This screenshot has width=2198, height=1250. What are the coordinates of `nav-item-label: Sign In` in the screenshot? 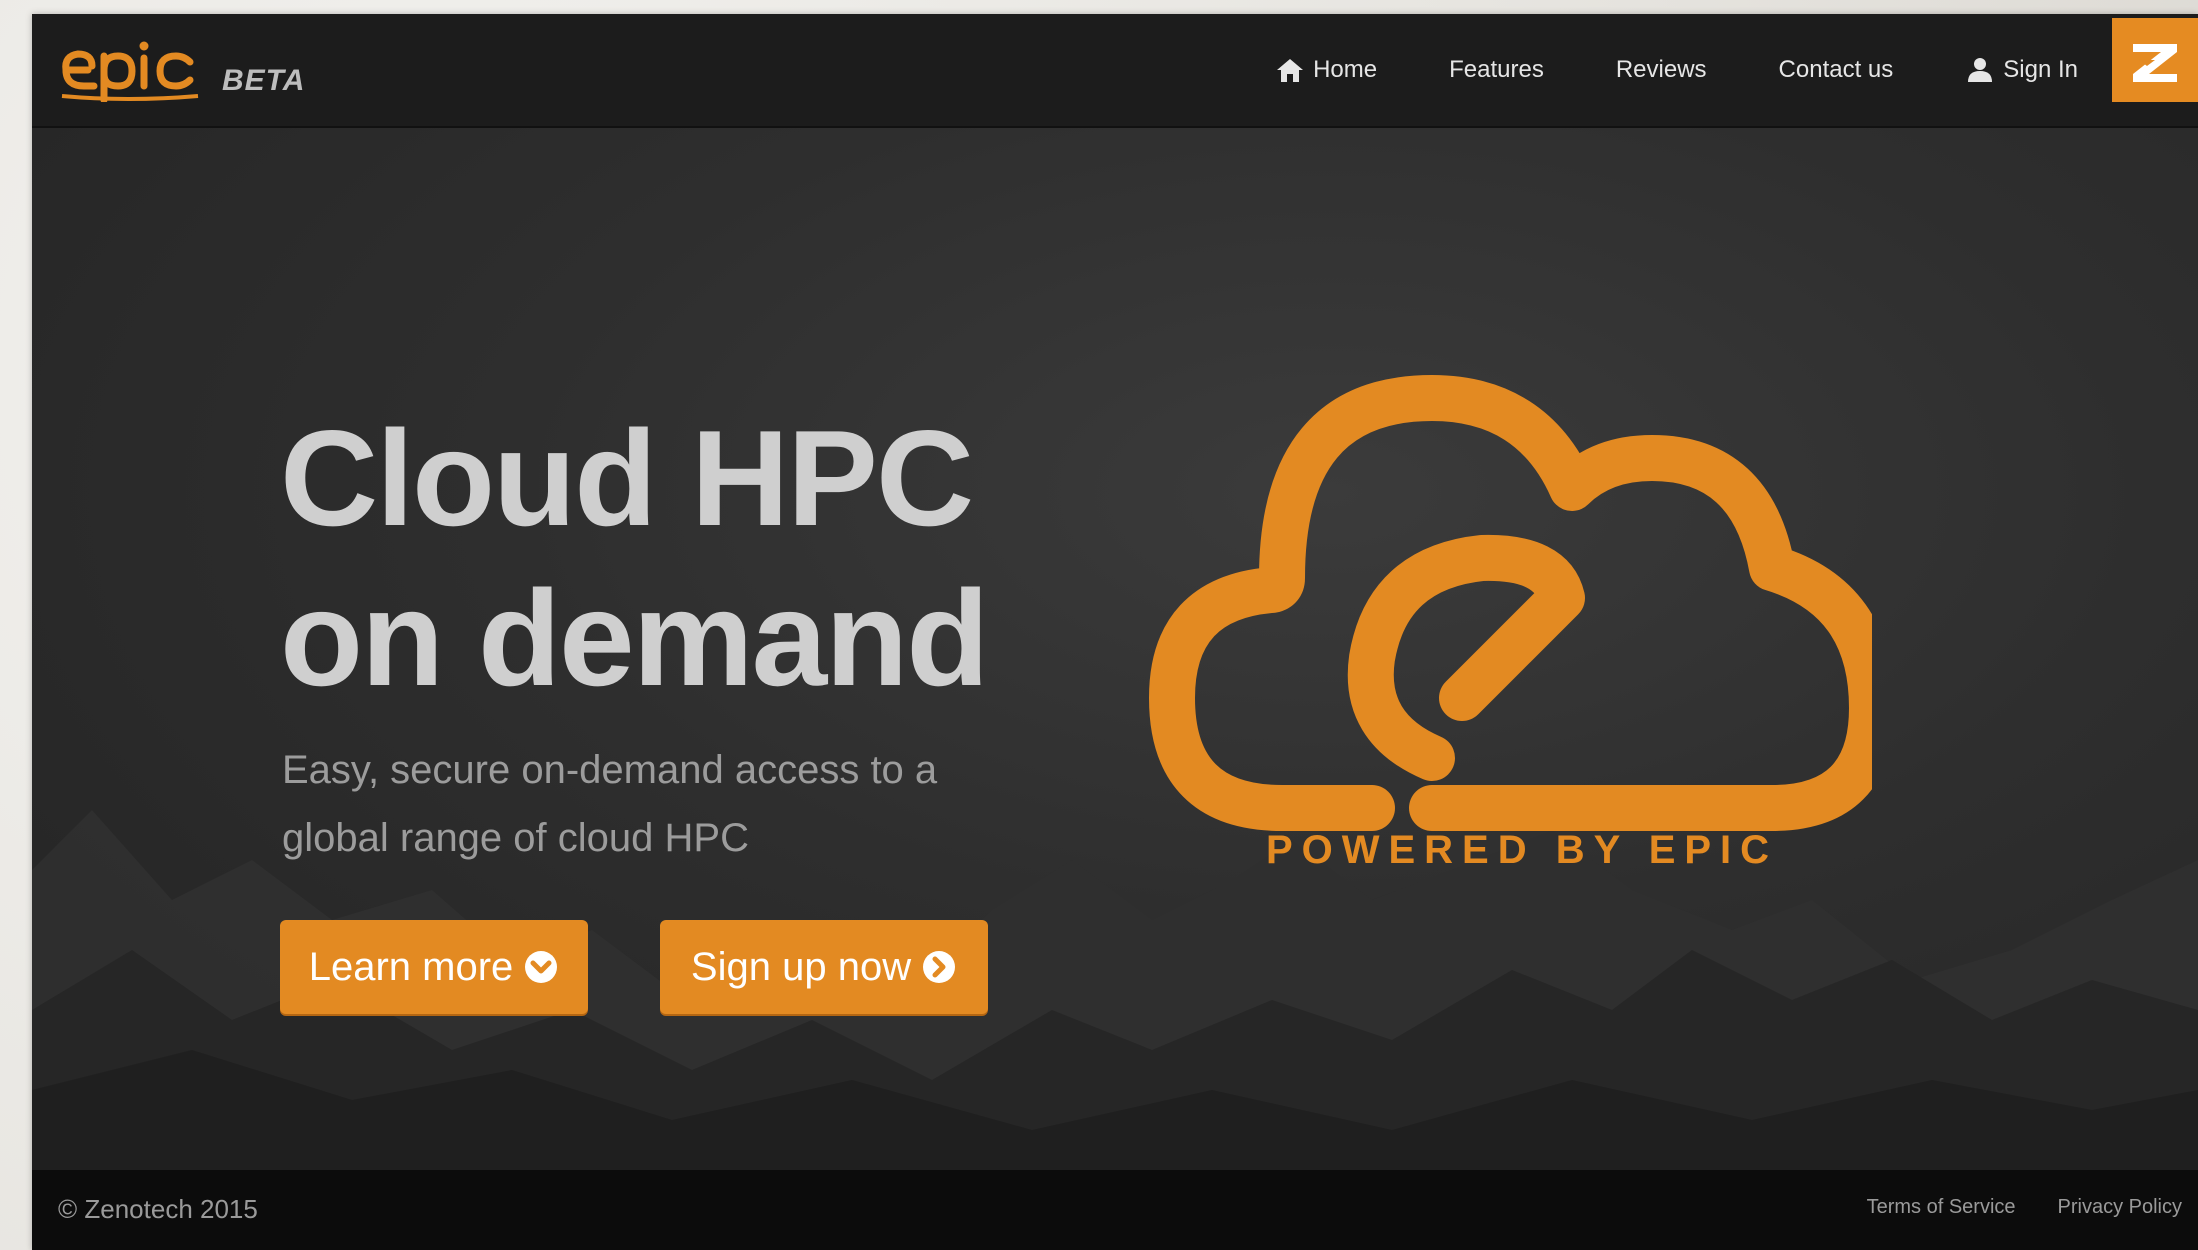 It's located at (2040, 69).